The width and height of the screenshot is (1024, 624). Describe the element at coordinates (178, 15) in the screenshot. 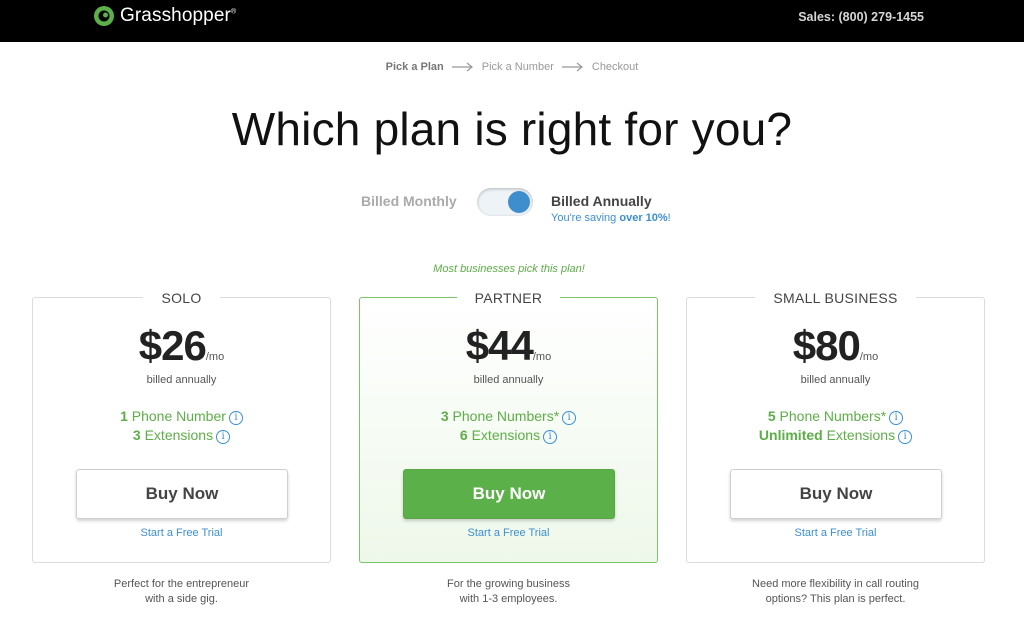

I see `logo-text: Grasshopper®` at that location.